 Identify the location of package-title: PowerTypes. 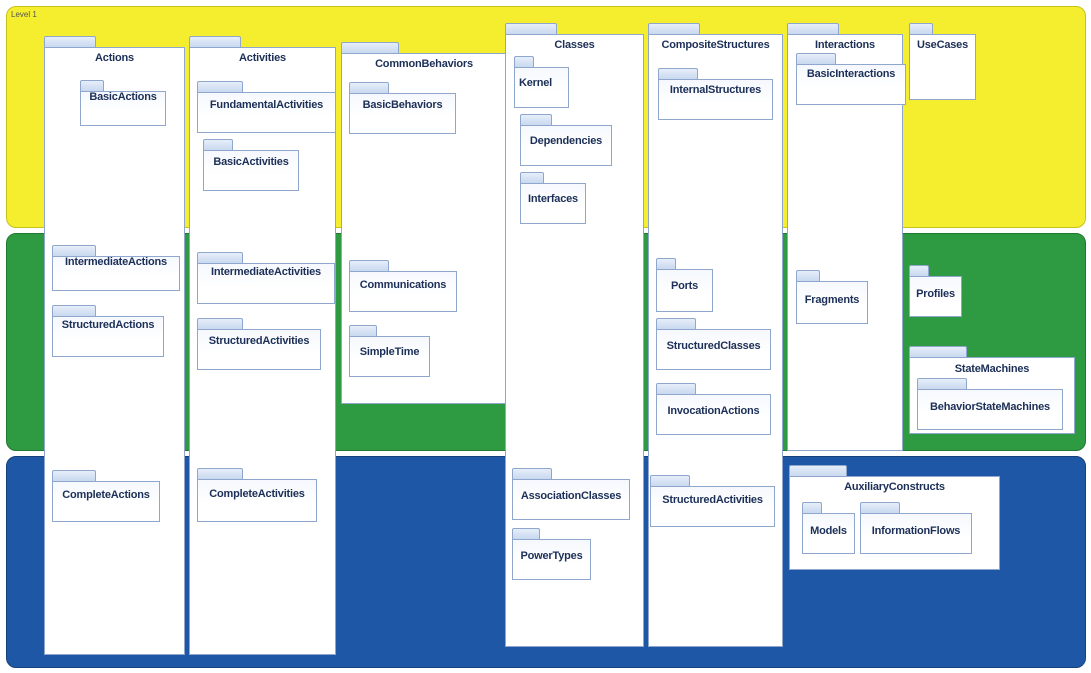
(551, 556).